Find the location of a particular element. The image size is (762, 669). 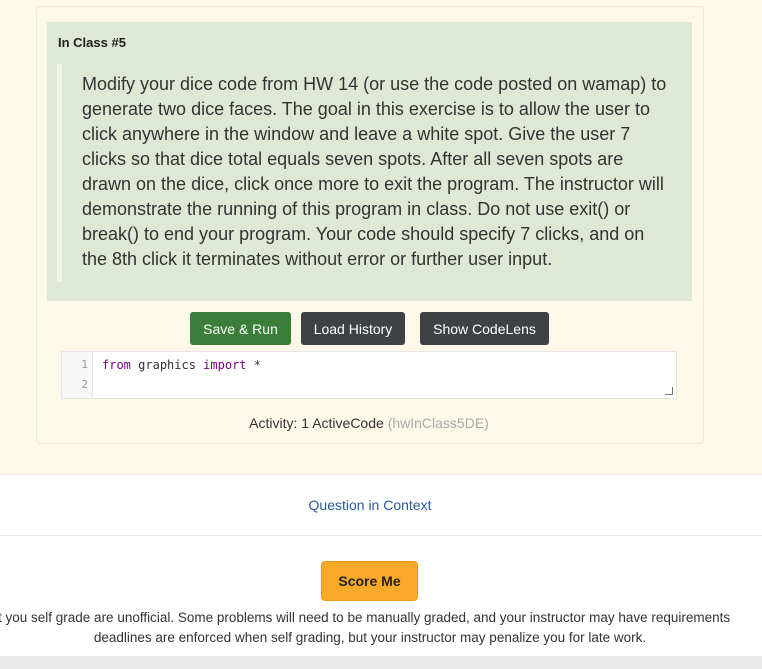

load-history-button: Load History is located at coordinates (353, 328).